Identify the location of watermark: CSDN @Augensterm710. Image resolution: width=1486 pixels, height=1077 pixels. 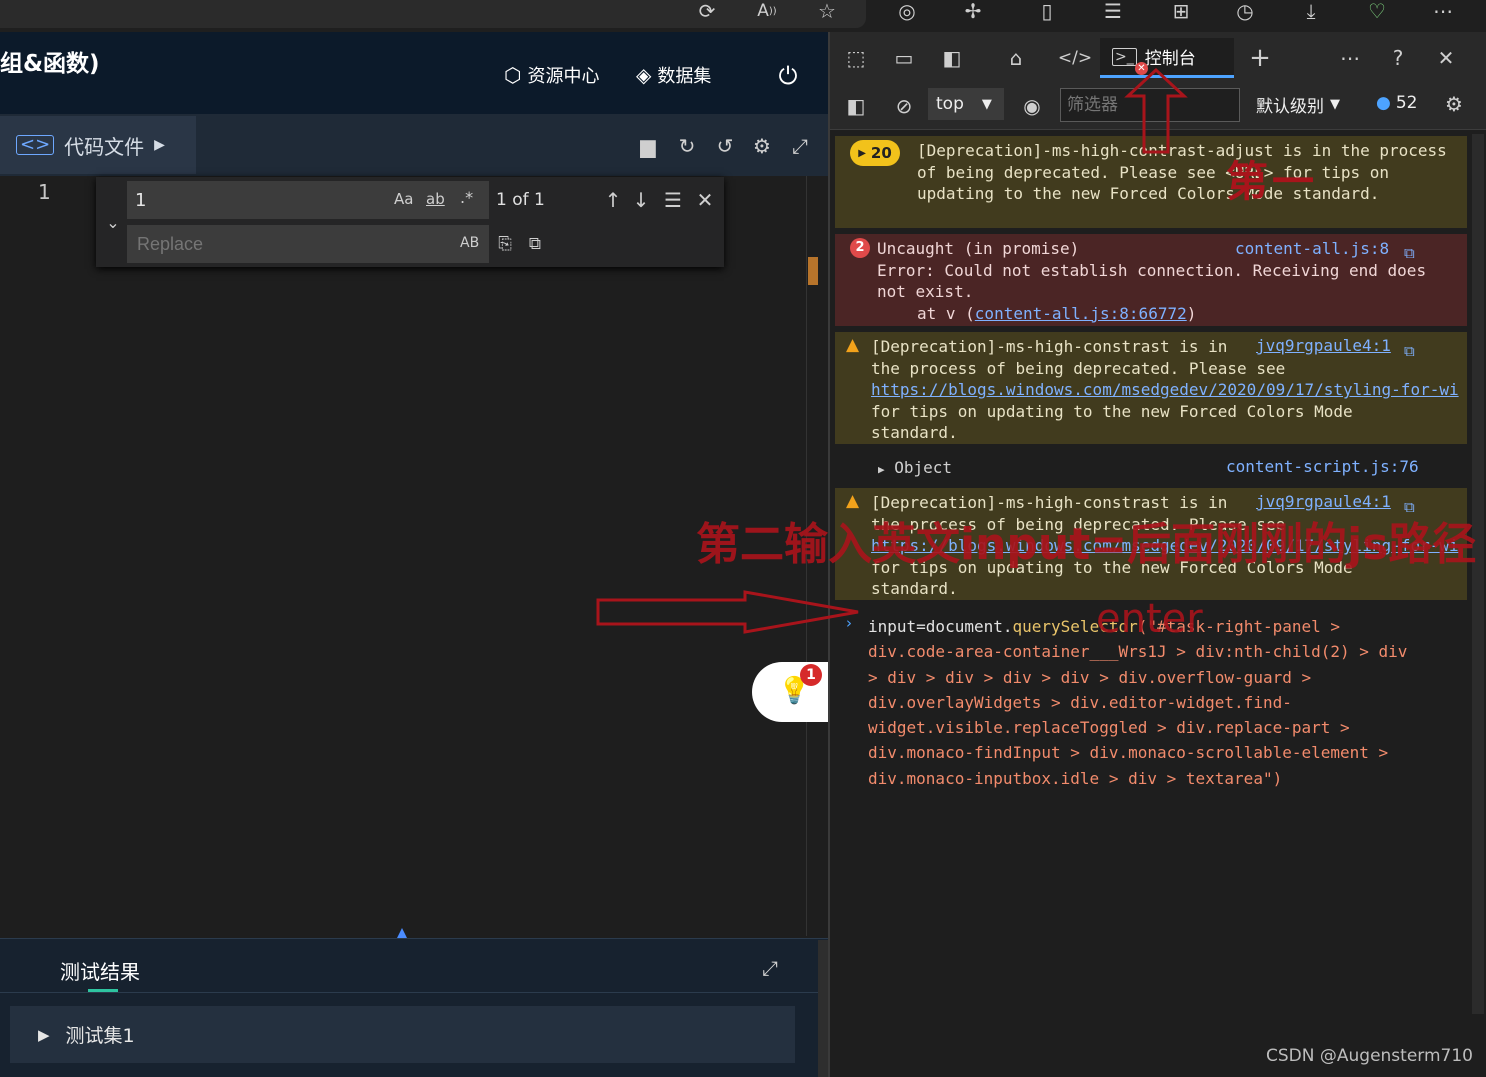
(1369, 1056).